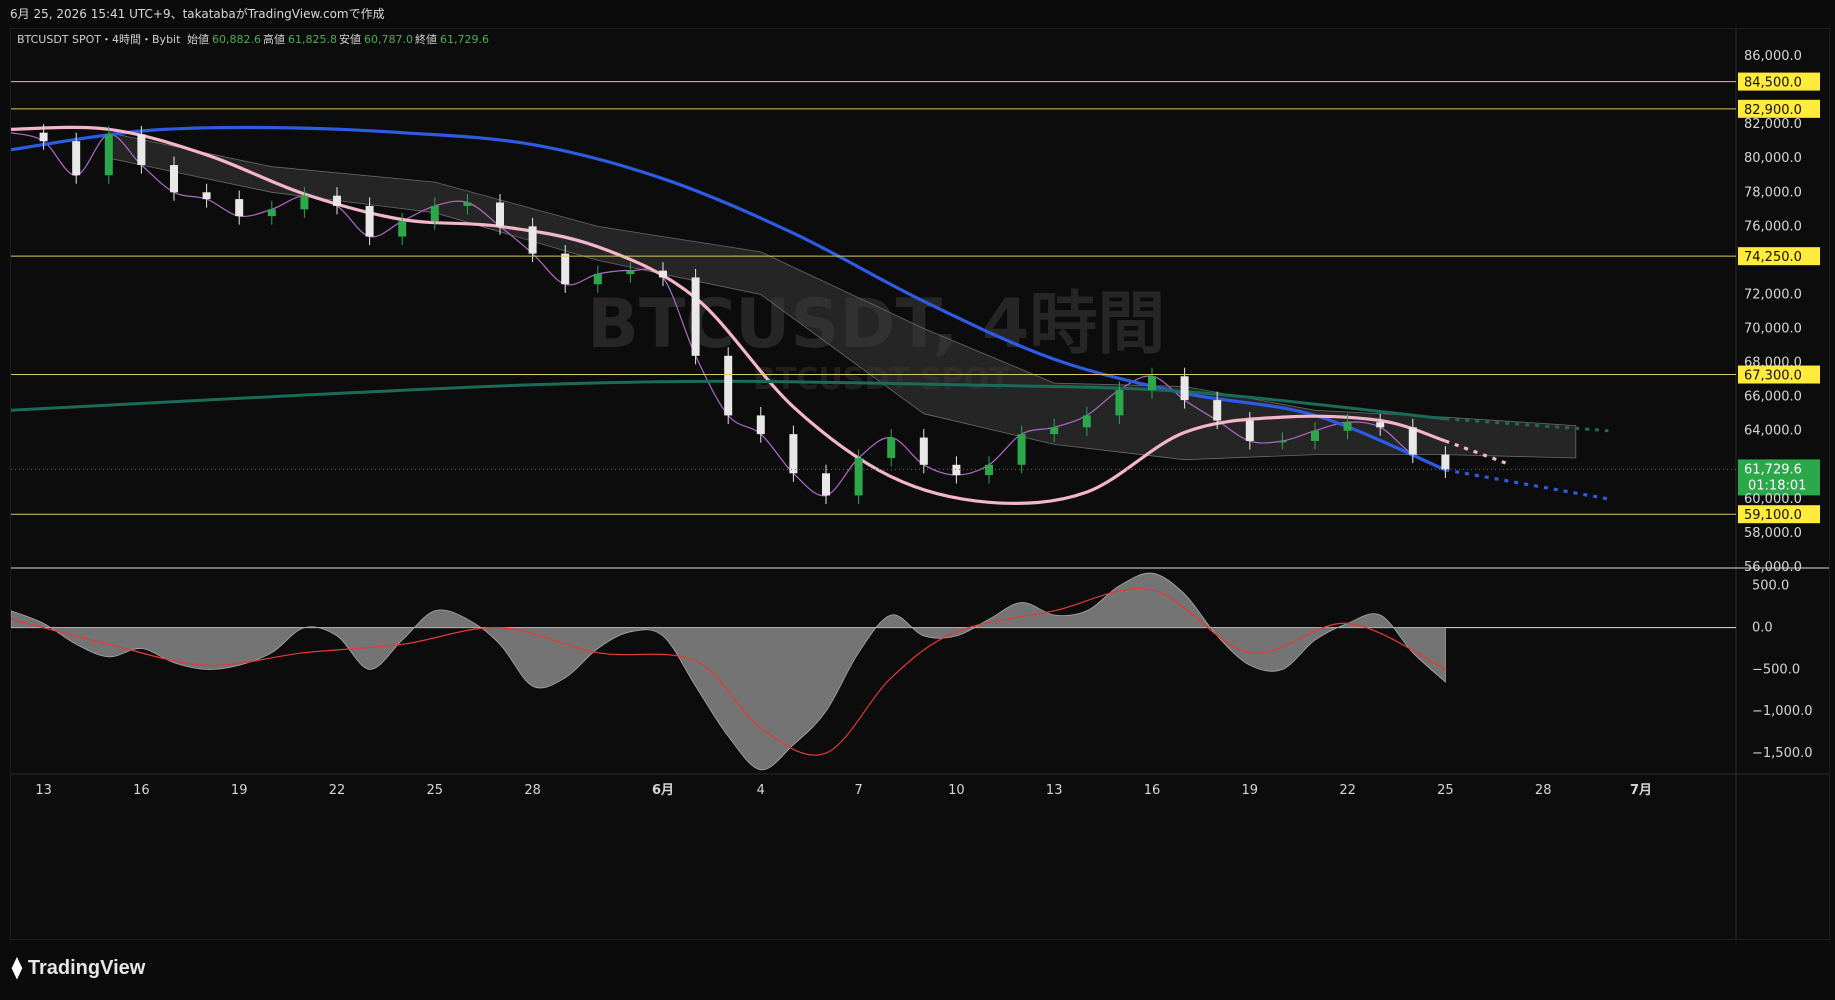 Image resolution: width=1835 pixels, height=1000 pixels. I want to click on price-tick-label: 82,000.0, so click(1773, 124).